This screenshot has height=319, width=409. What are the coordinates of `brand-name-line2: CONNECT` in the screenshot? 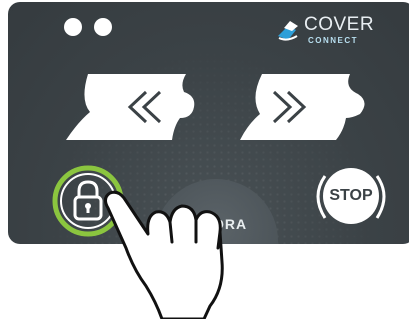 It's located at (333, 40).